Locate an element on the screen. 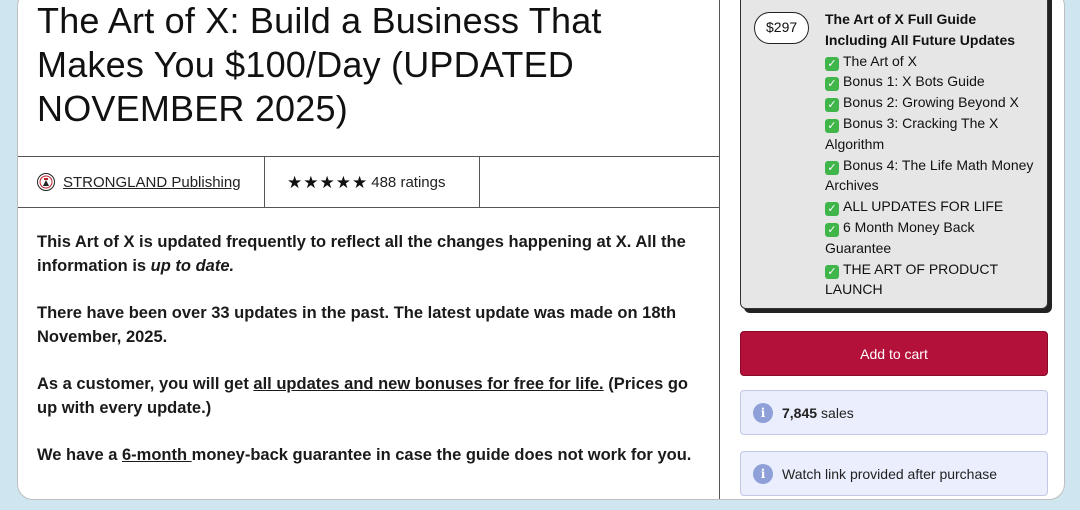 The image size is (1080, 510). add-to-cart-button: Add to cart is located at coordinates (894, 353).